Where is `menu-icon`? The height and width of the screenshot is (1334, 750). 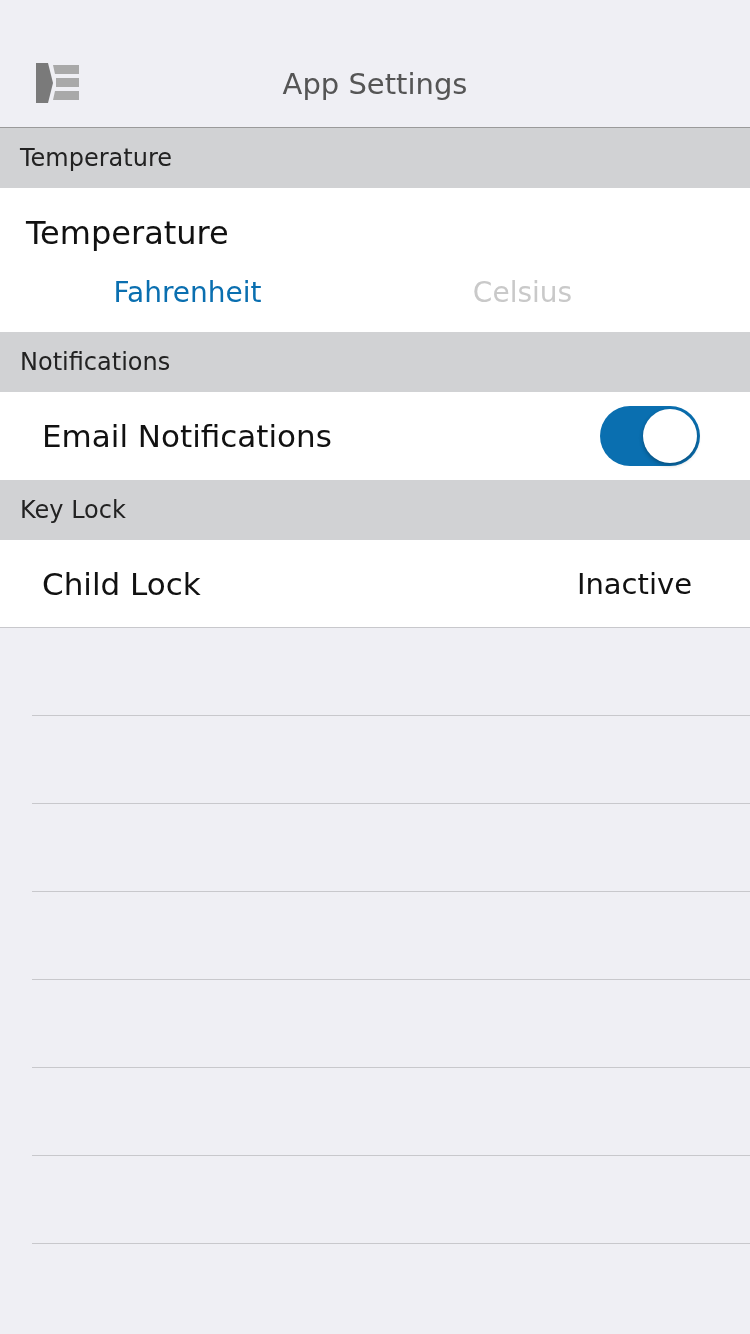
menu-icon is located at coordinates (57, 83).